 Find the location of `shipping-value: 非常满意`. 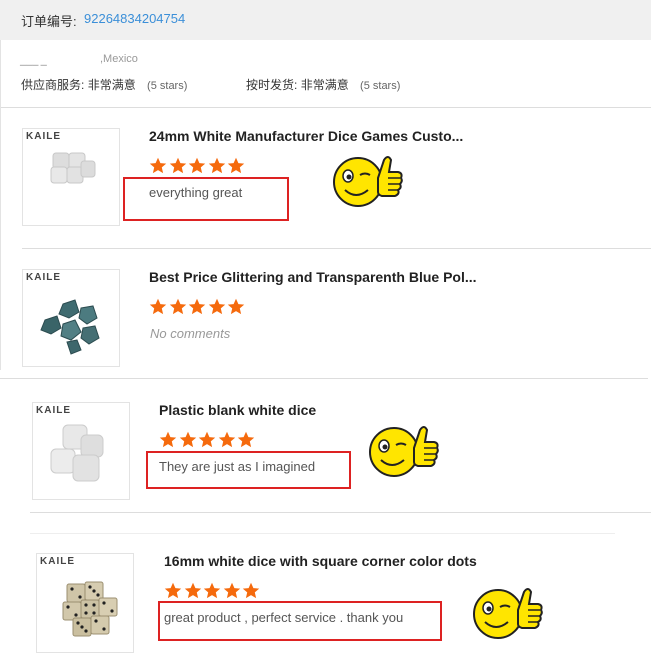

shipping-value: 非常满意 is located at coordinates (324, 85).